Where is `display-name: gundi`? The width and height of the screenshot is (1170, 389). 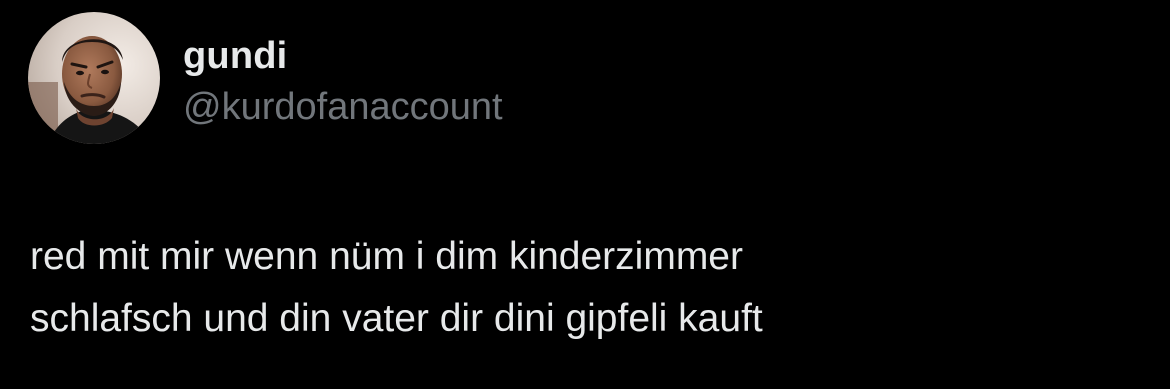
display-name: gundi is located at coordinates (235, 56).